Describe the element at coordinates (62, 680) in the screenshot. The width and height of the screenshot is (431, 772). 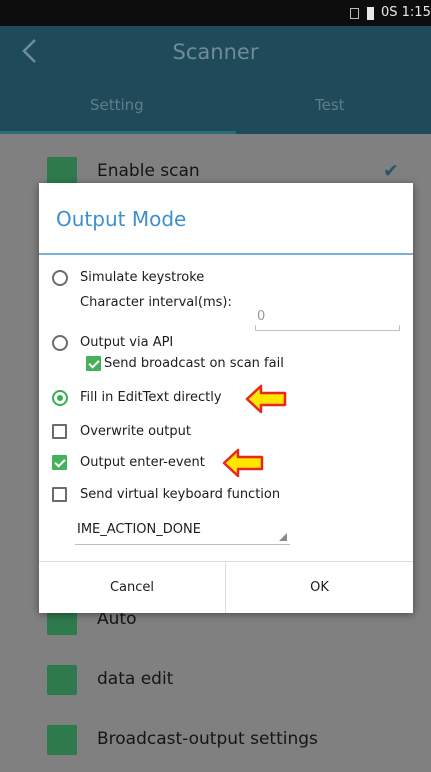
I see `edit-icon` at that location.